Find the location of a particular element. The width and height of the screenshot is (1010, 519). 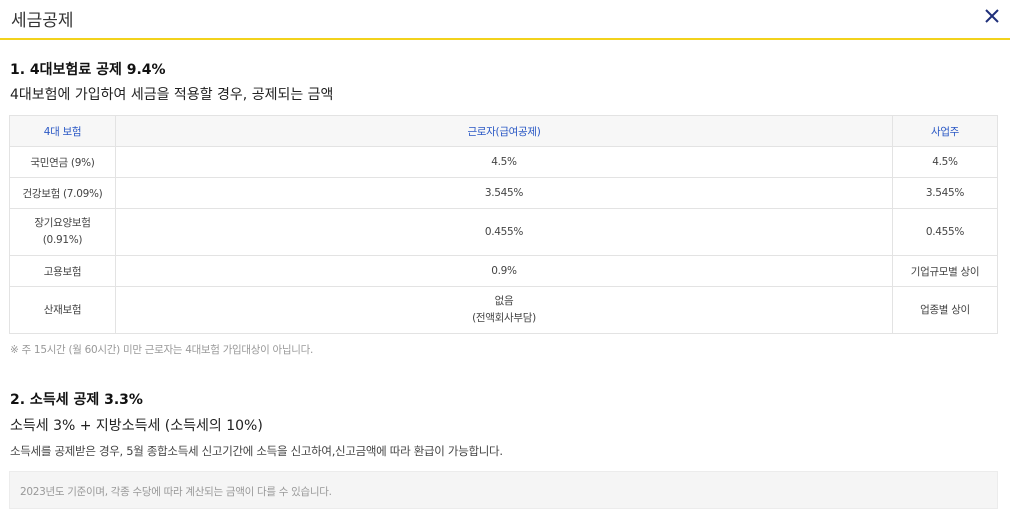

column-header-insurance: 4대 보험 is located at coordinates (62, 131).